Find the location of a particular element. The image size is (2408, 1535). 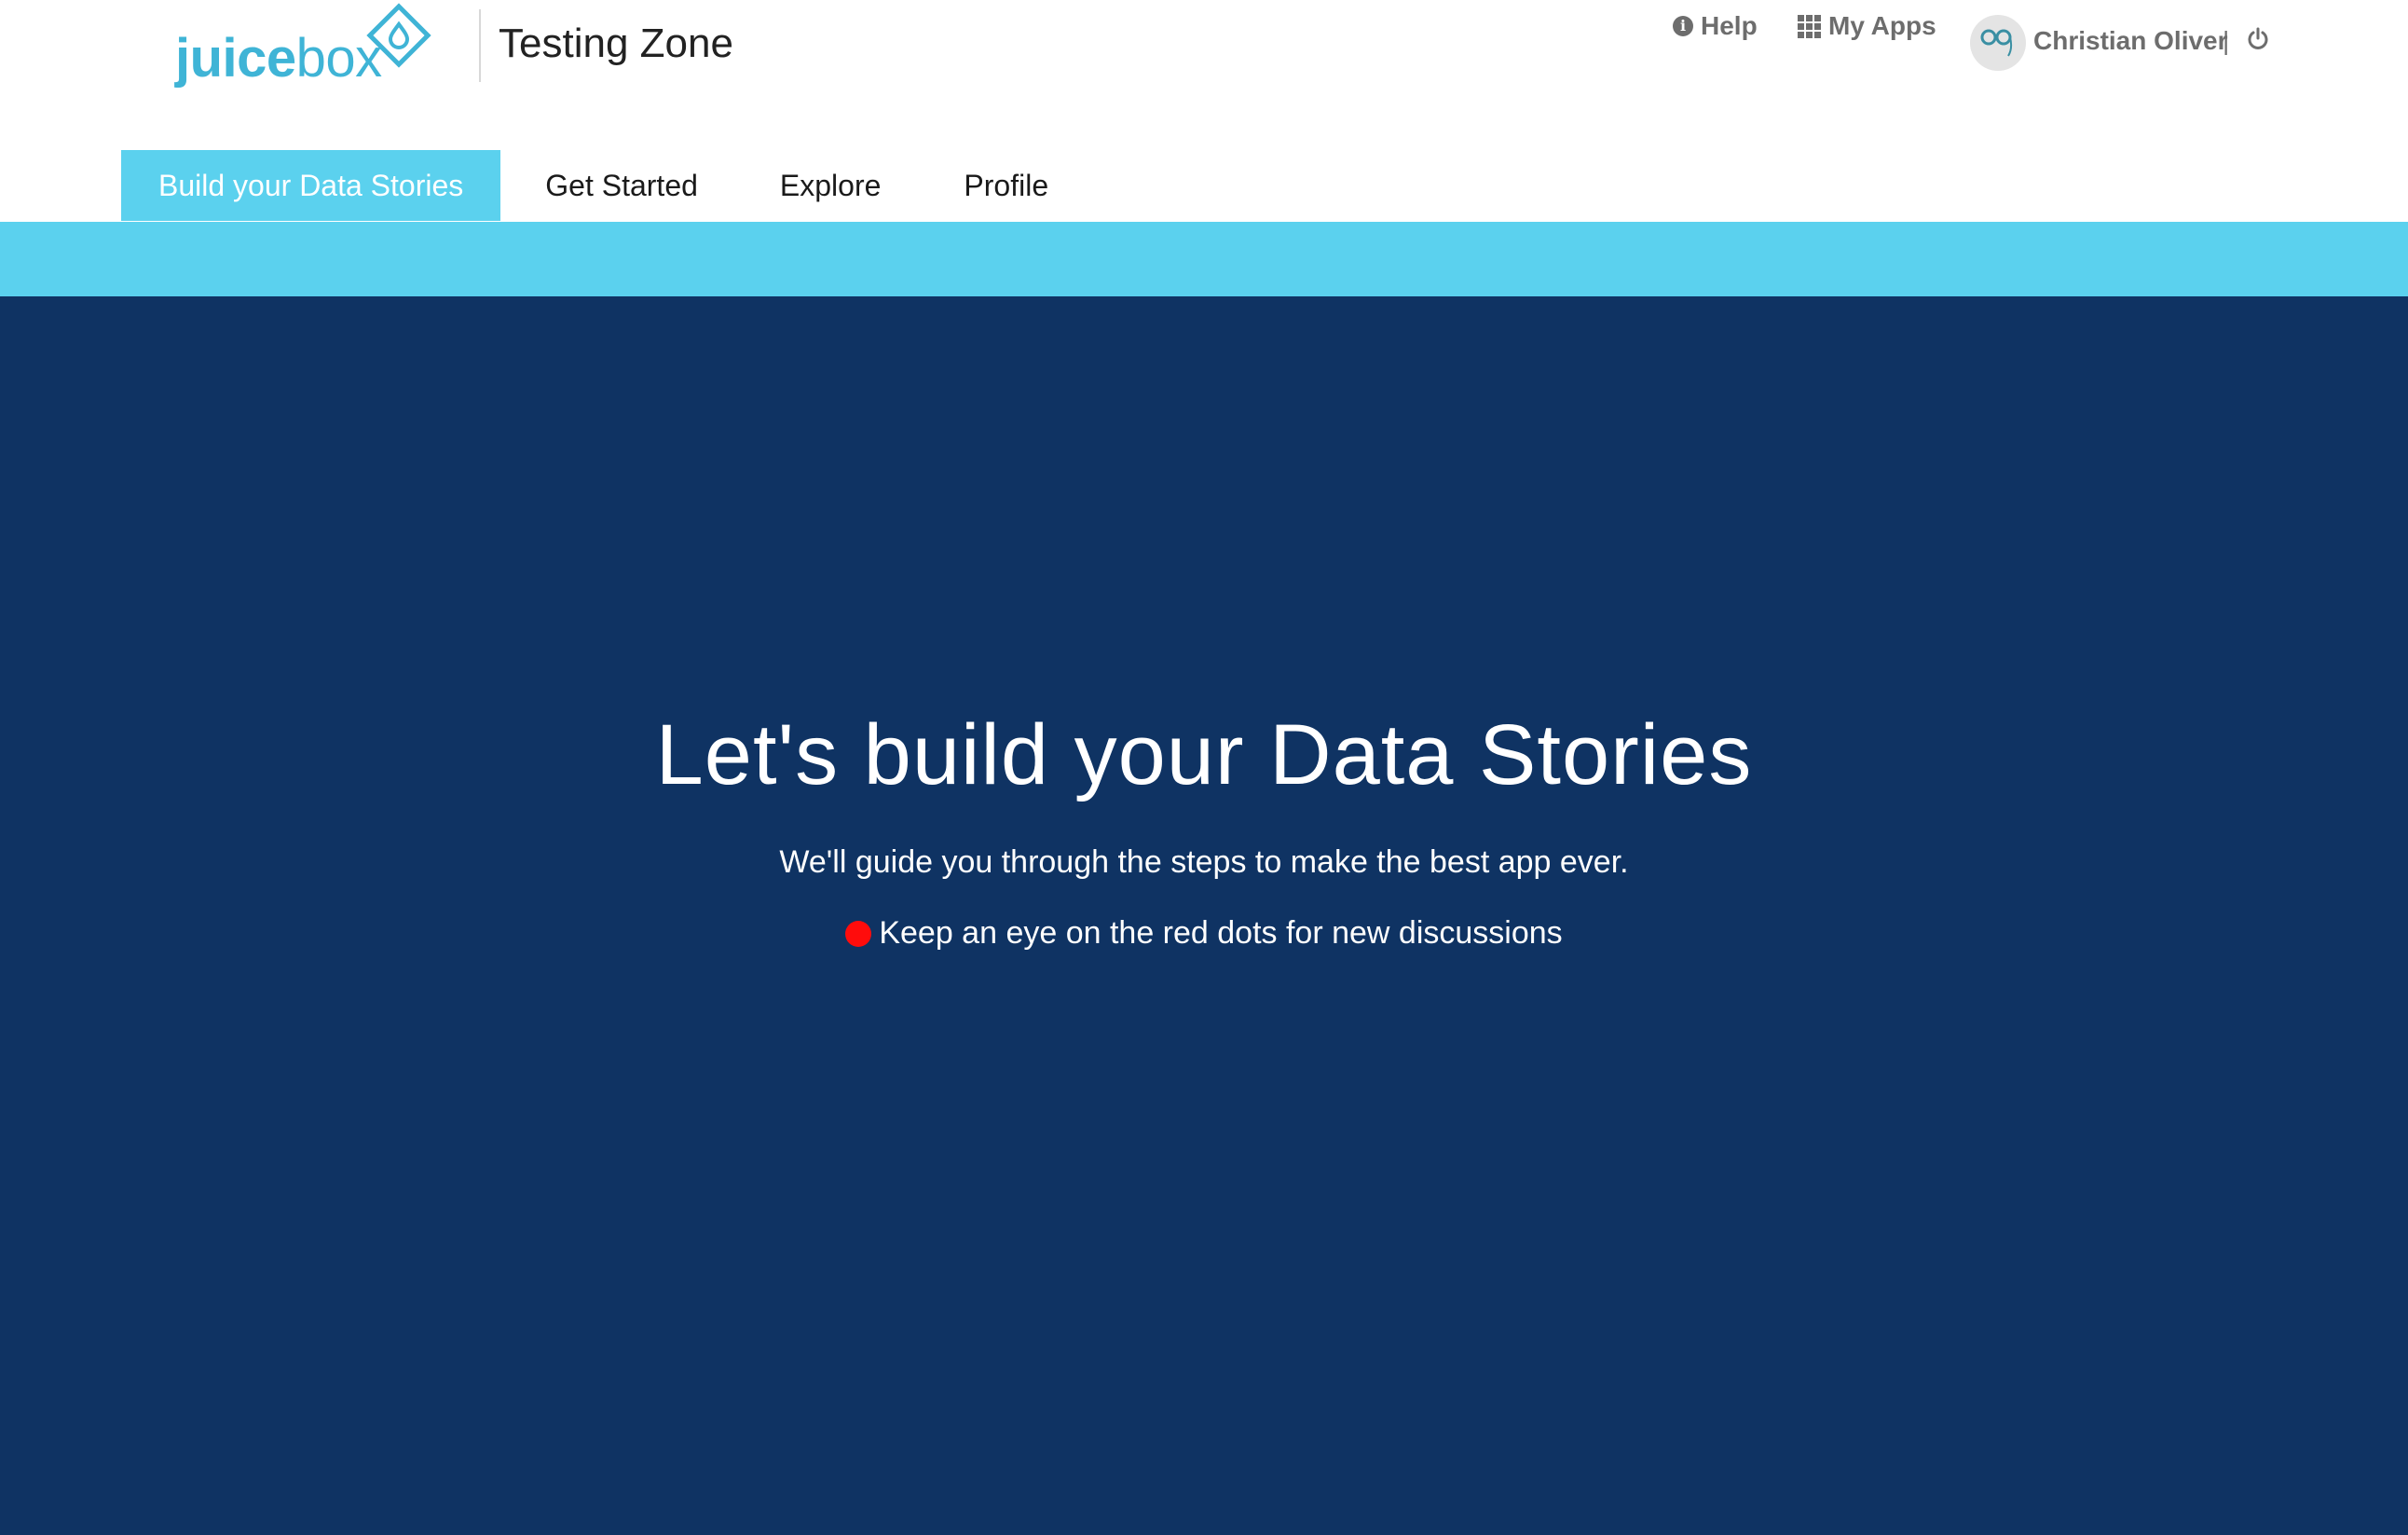

app-title: Testing Zone is located at coordinates (616, 43).